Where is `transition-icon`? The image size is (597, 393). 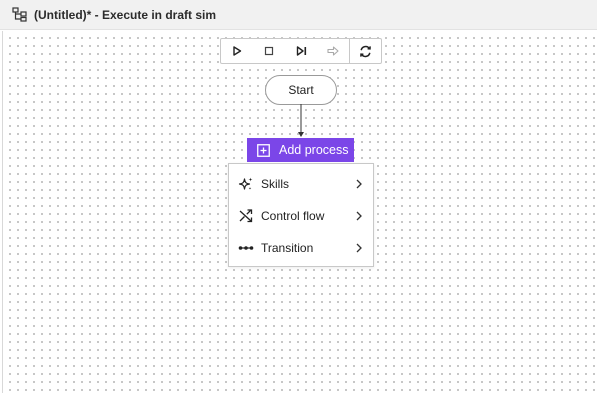 transition-icon is located at coordinates (246, 248).